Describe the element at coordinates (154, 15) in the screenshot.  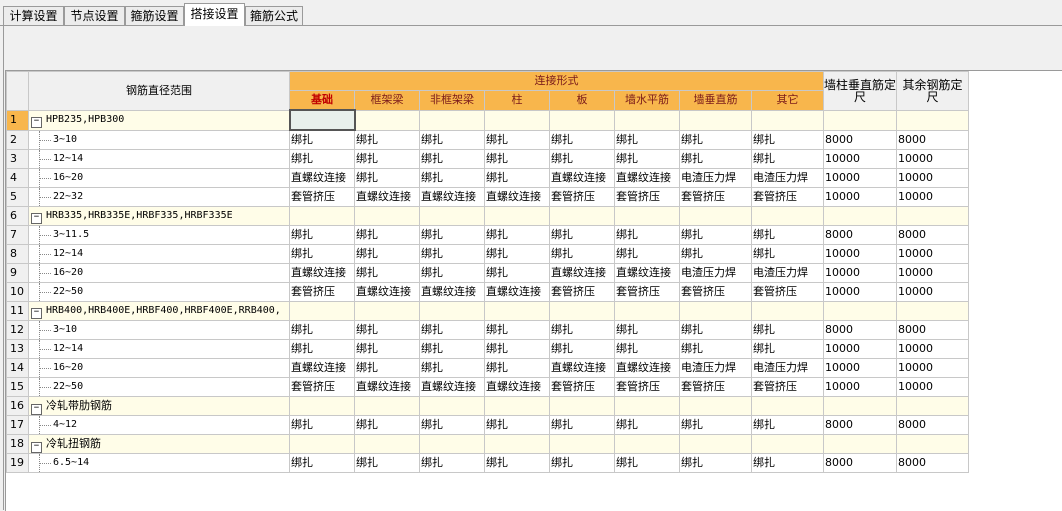
I see `tab-stirrup-settings: 箍筋设置` at that location.